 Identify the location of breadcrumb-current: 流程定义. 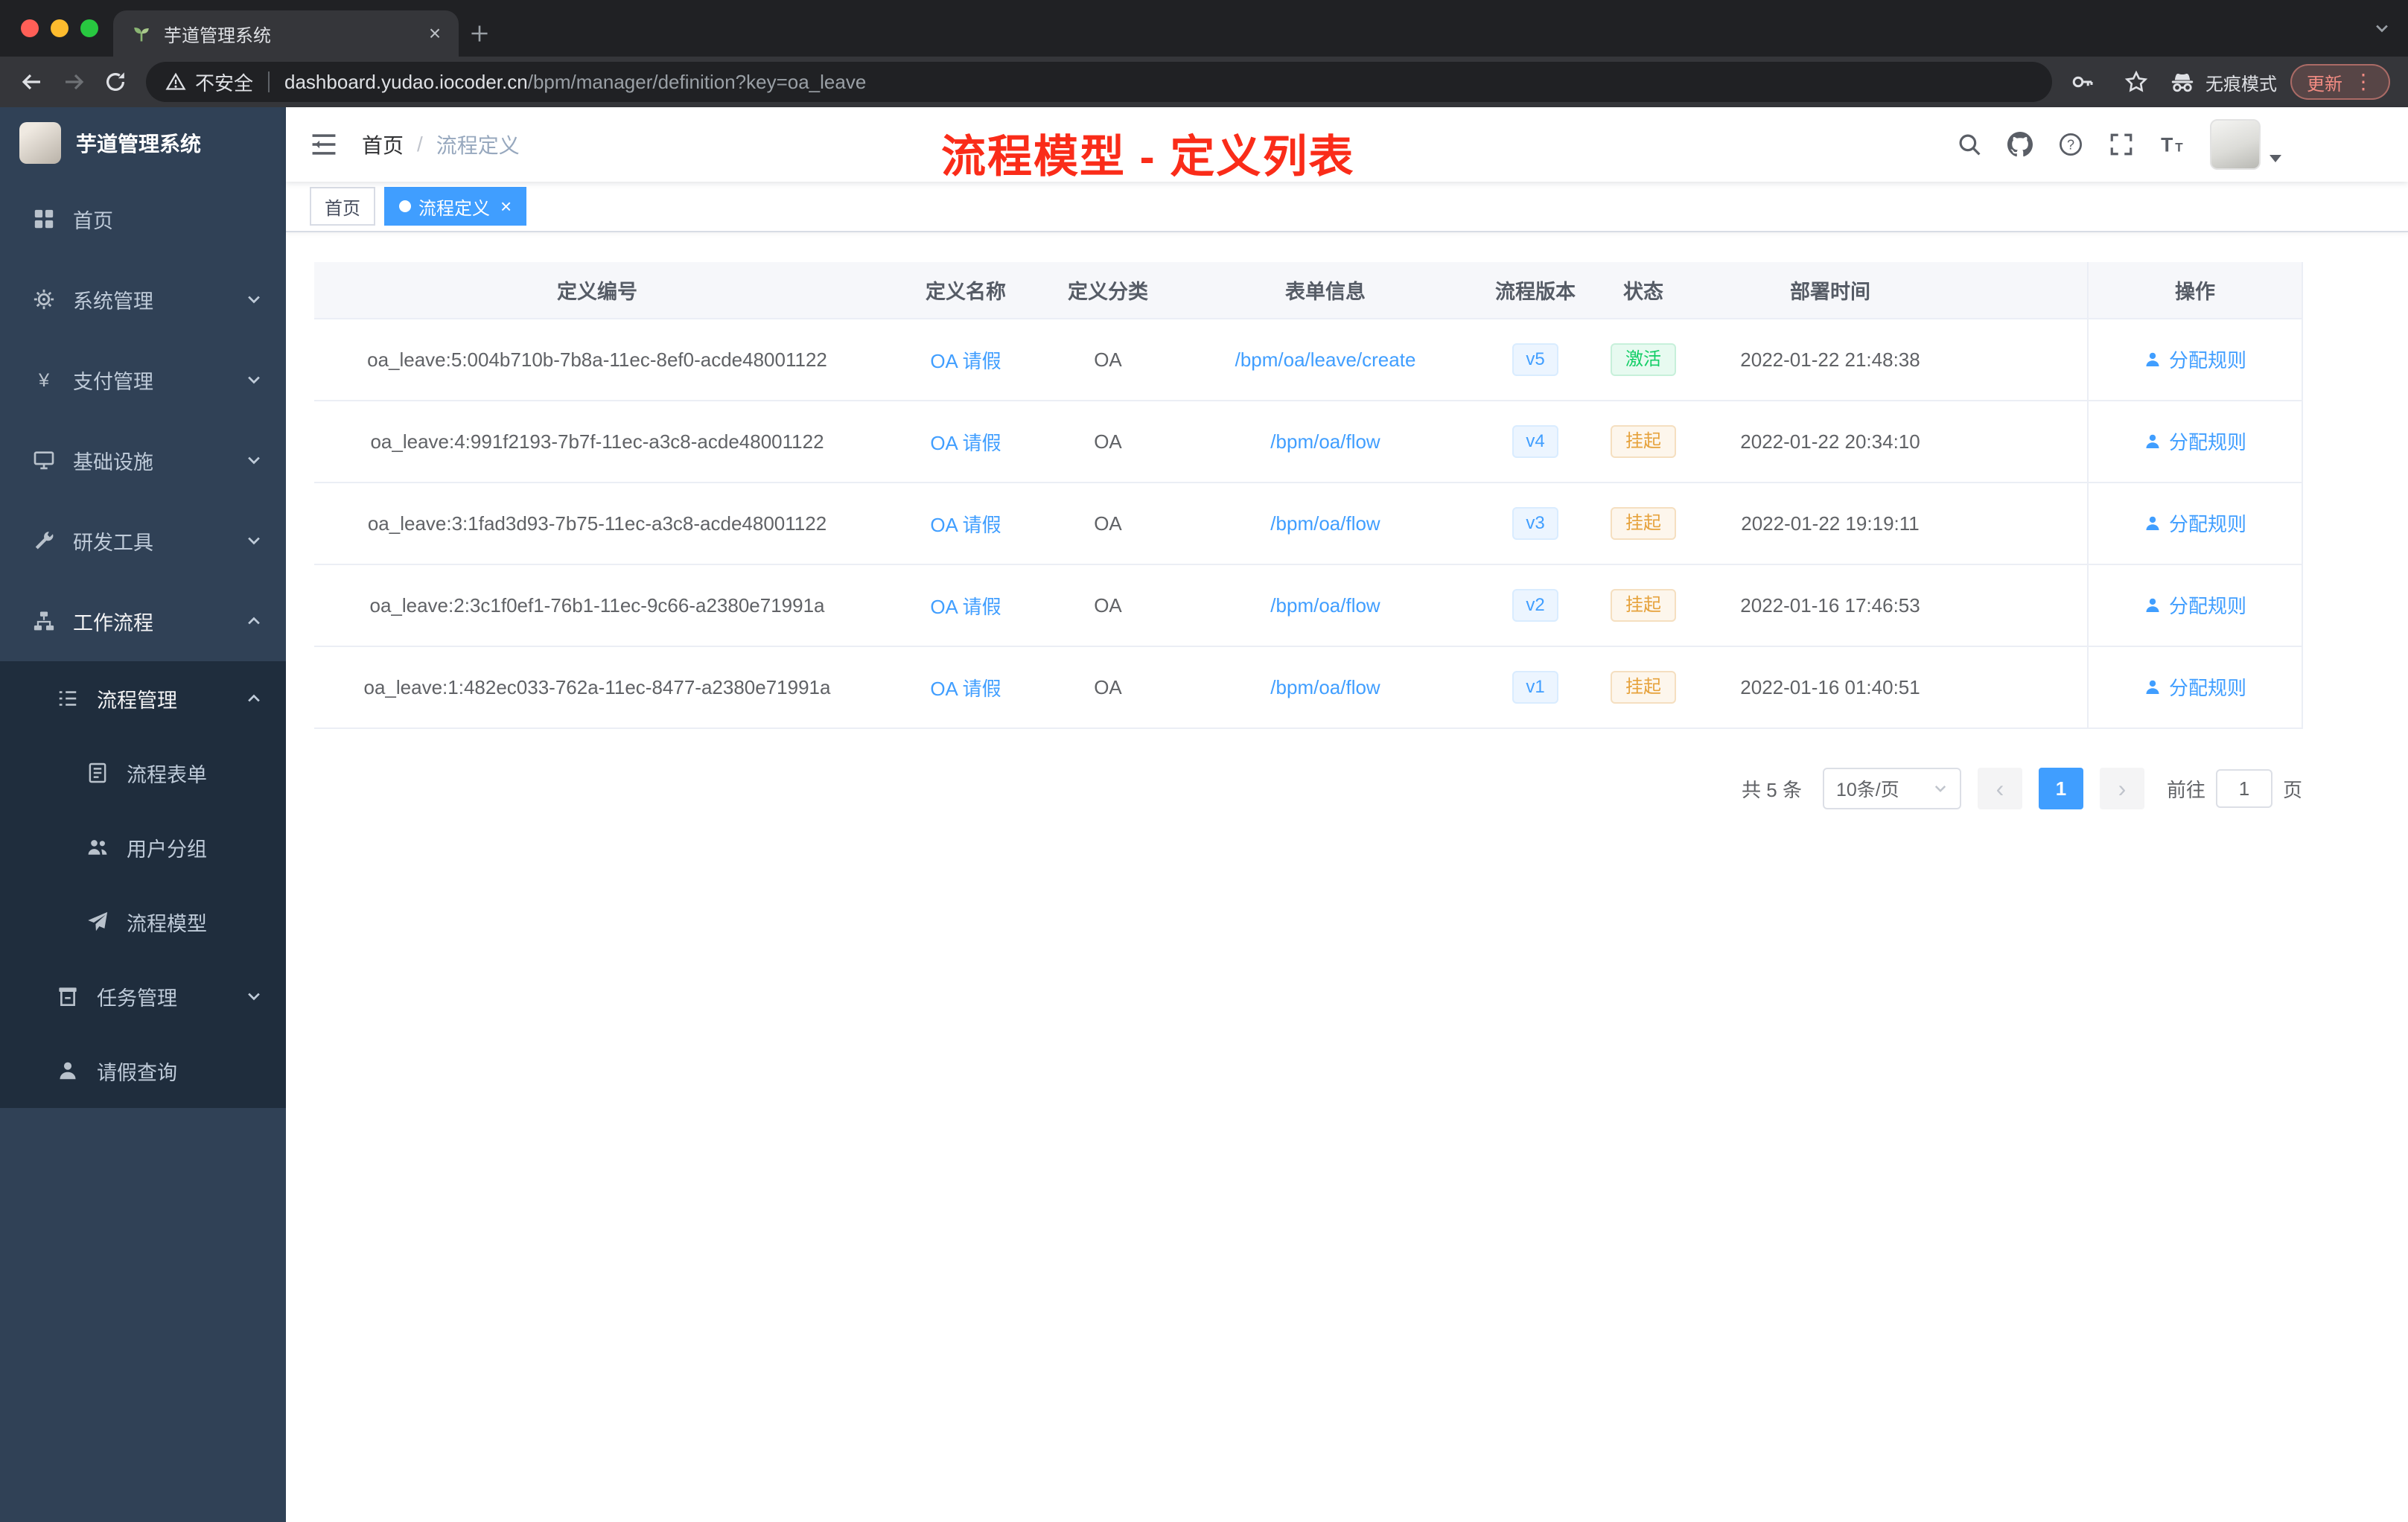
(478, 145).